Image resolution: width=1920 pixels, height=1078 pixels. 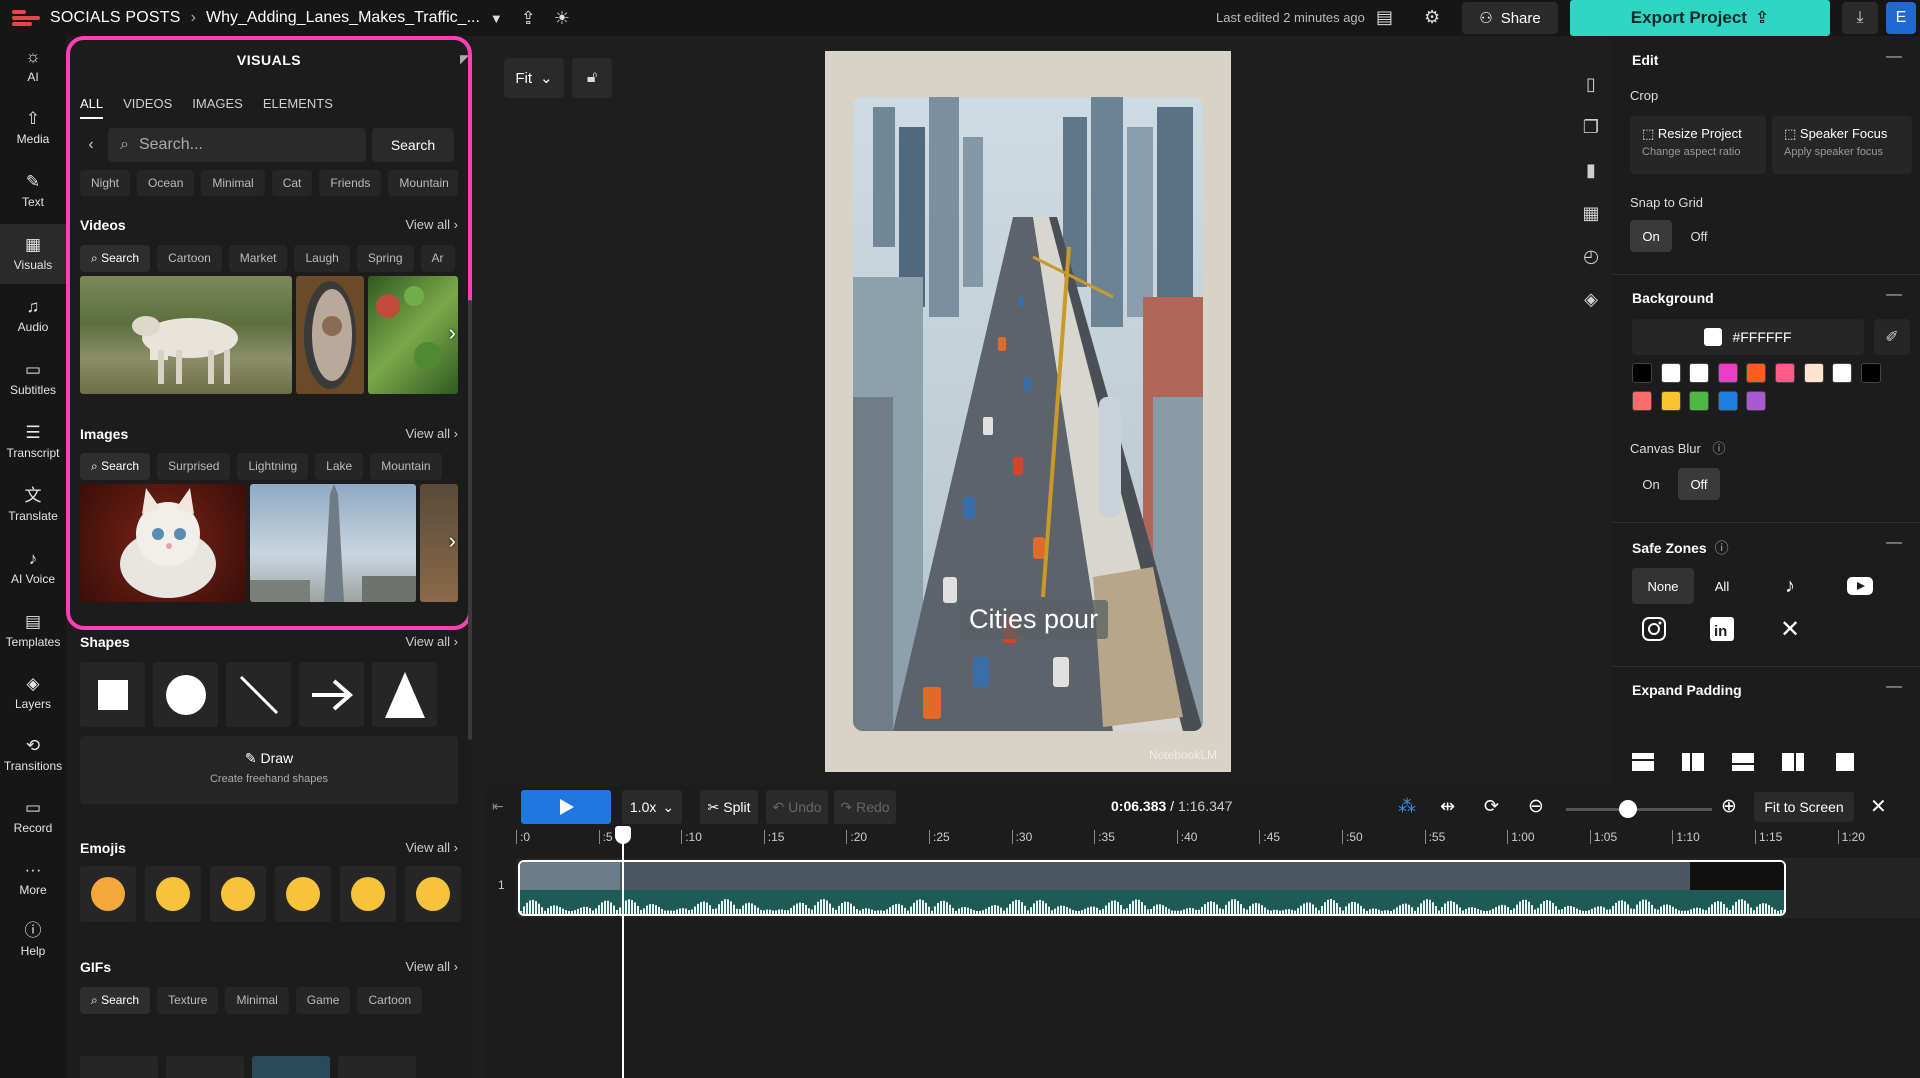 I want to click on emoji-sad-icon, so click(x=433, y=894).